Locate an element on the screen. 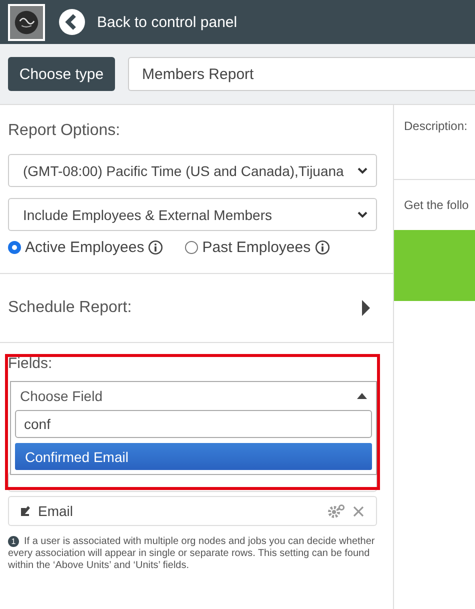 The width and height of the screenshot is (475, 609). caret-icon is located at coordinates (362, 396).